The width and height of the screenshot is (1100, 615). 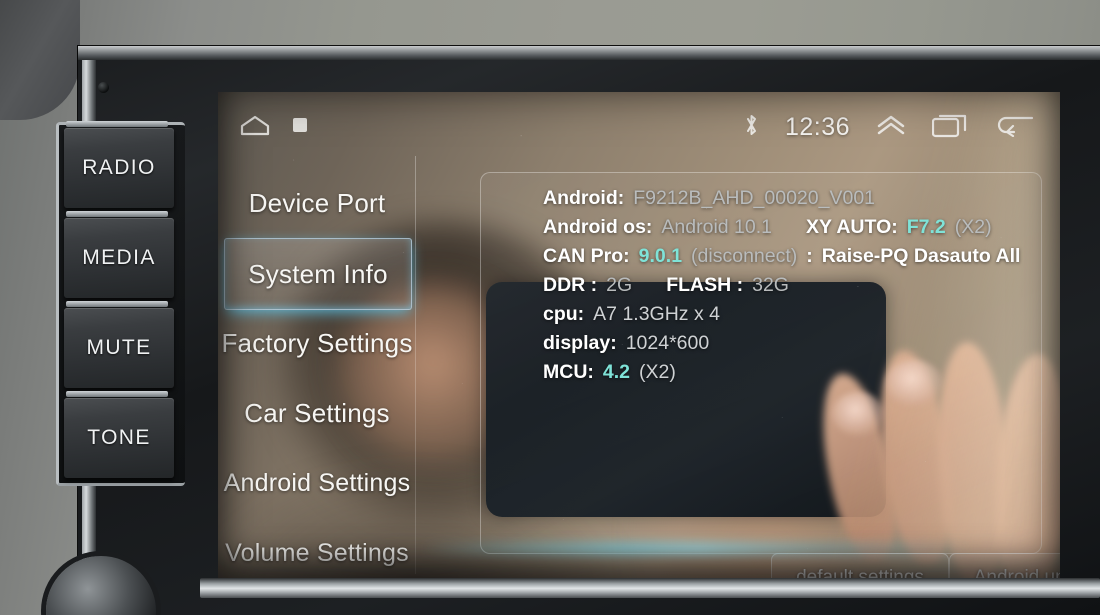 I want to click on radio-button: RADIO, so click(x=119, y=164).